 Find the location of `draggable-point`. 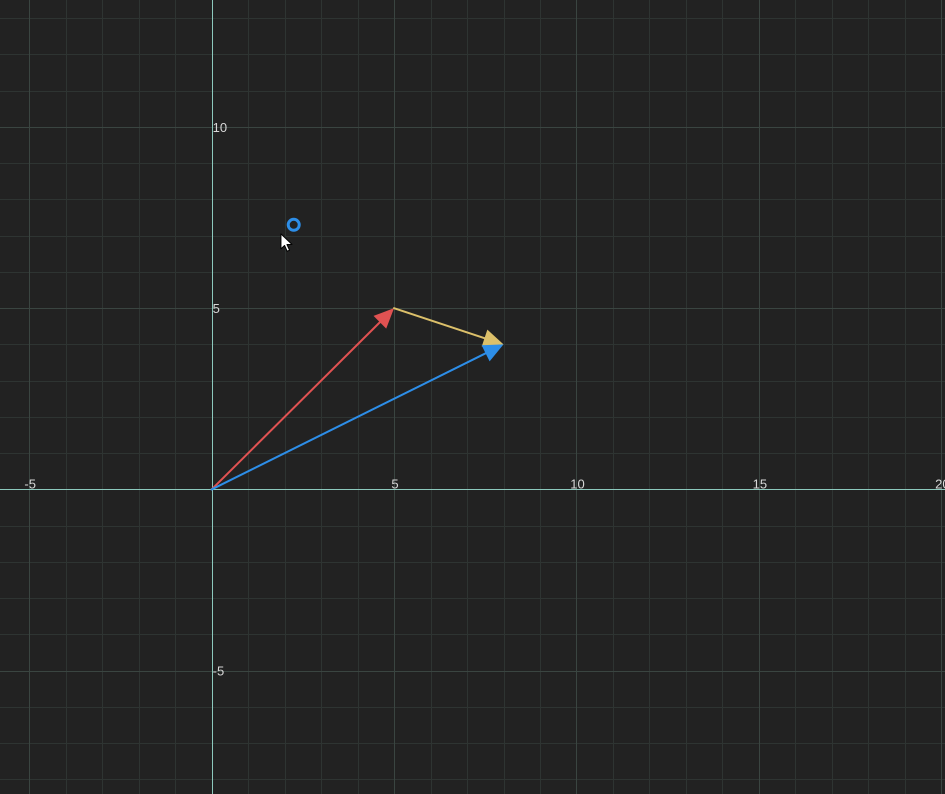

draggable-point is located at coordinates (293, 224).